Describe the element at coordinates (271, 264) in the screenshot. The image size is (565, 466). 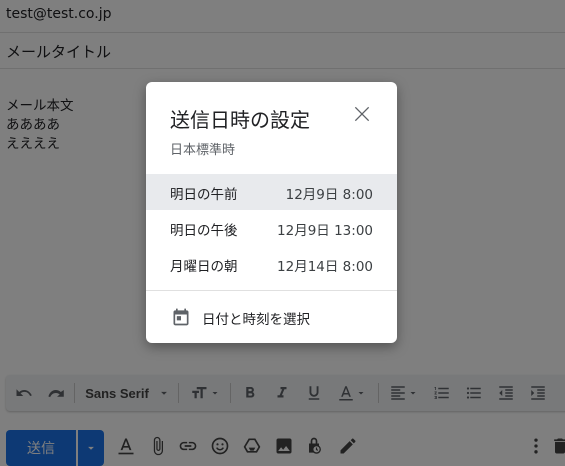
I see `schedule-option-monday-morning: 月曜日の朝 12月14日 8:00` at that location.